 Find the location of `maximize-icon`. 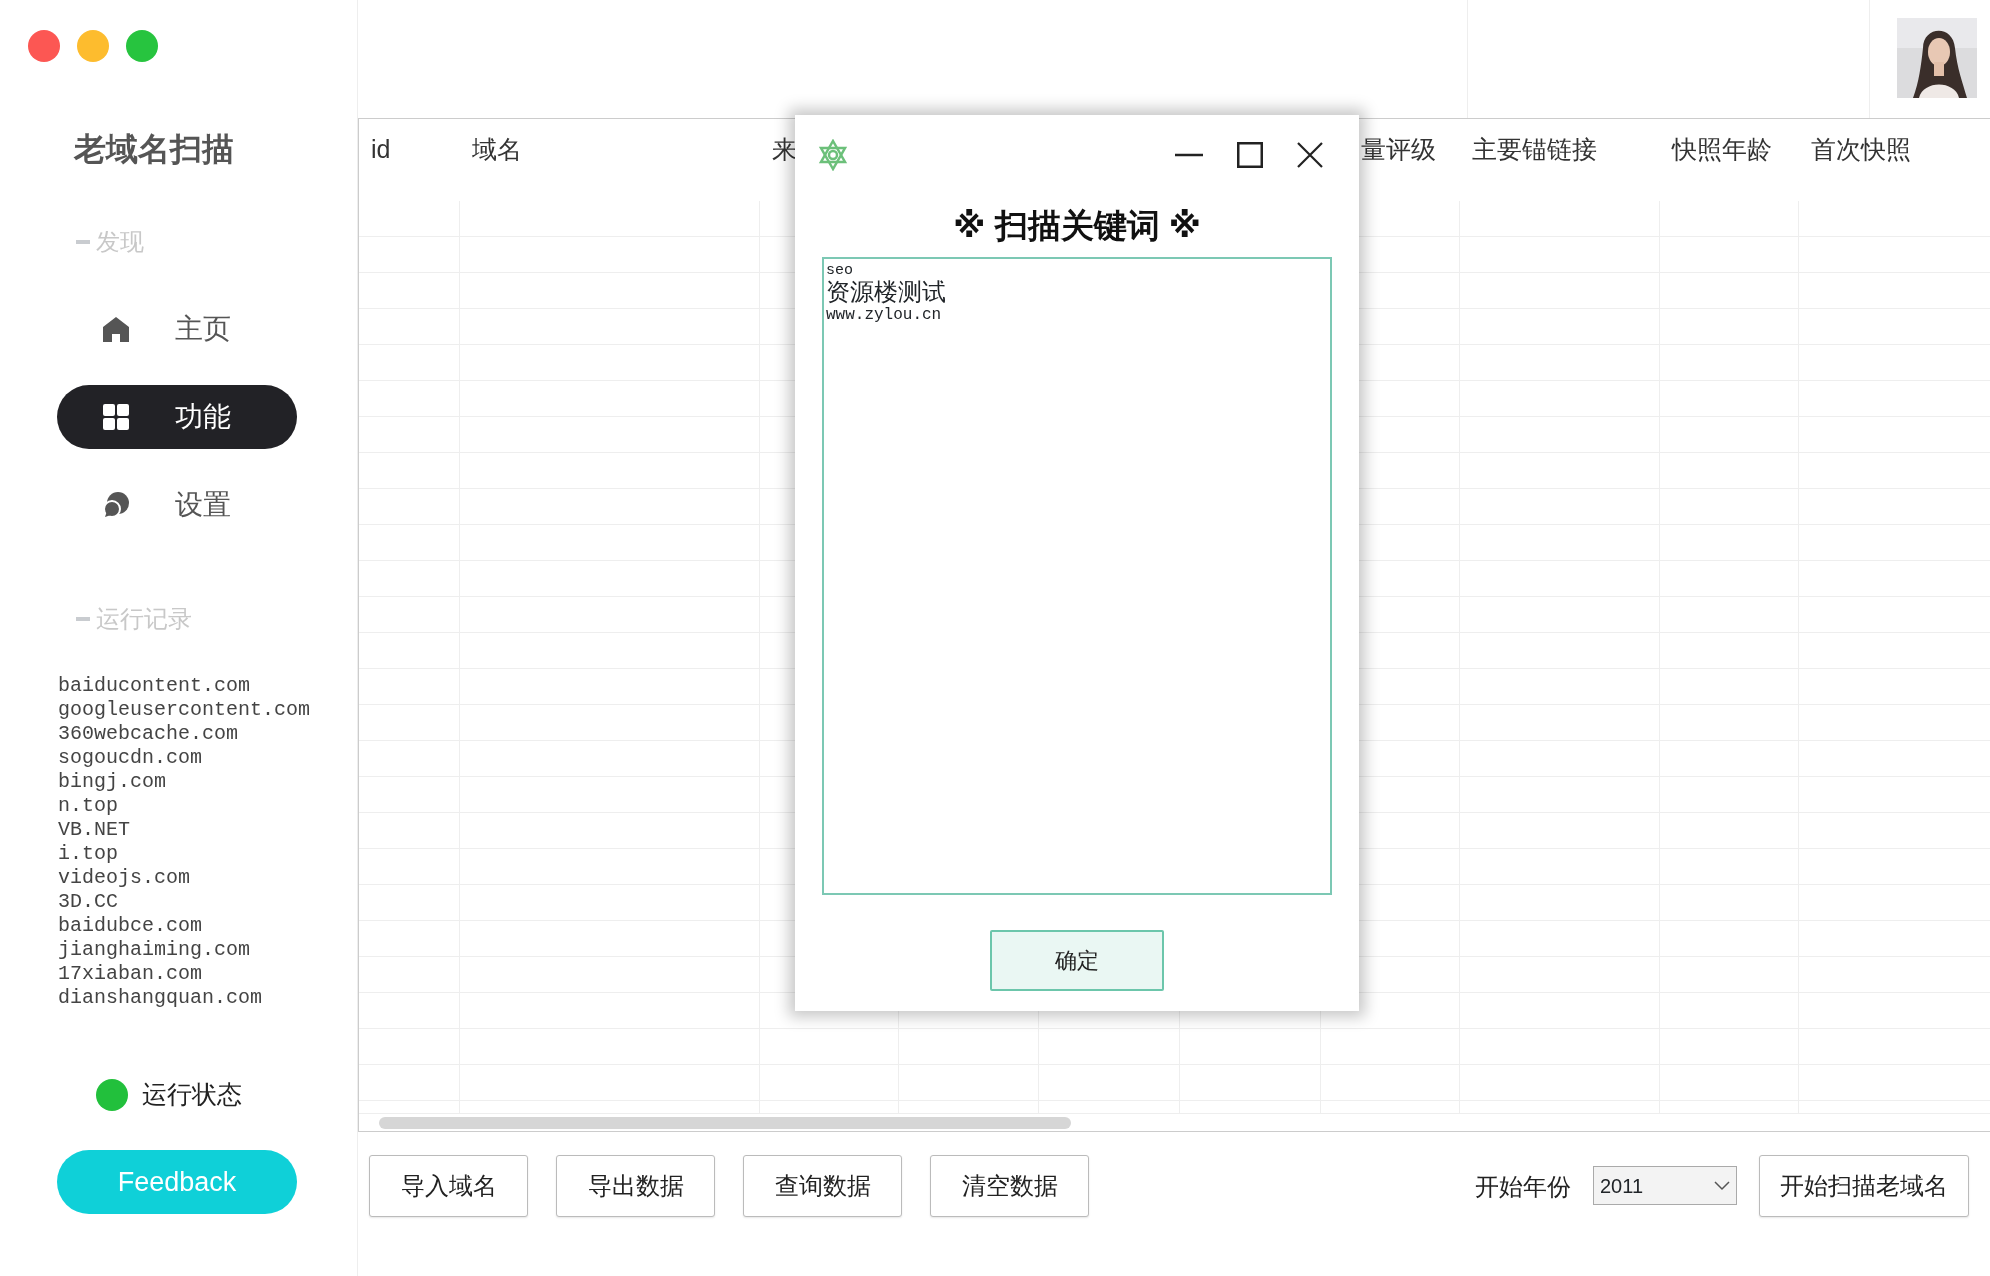

maximize-icon is located at coordinates (1250, 155).